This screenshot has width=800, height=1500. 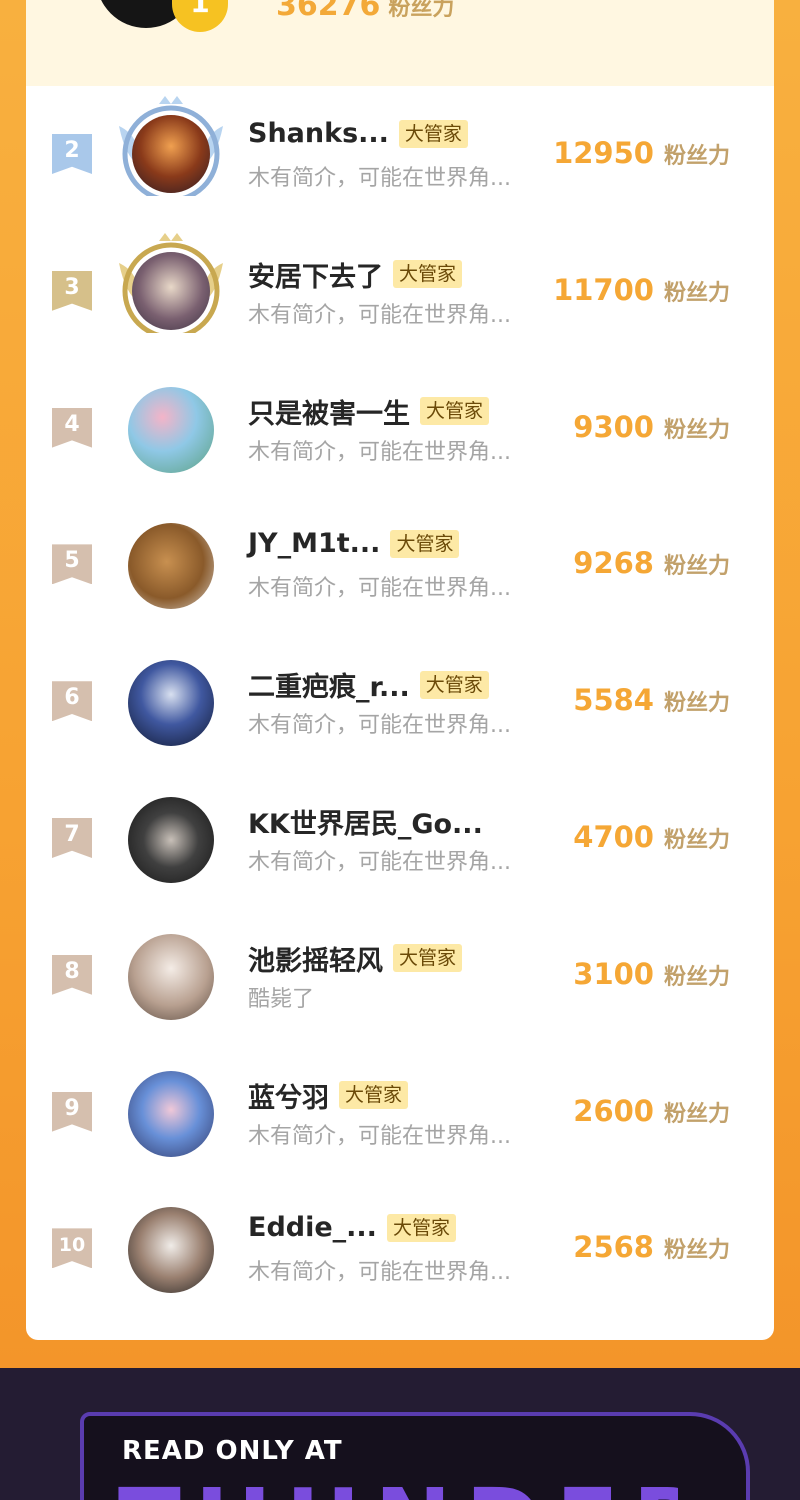 I want to click on fan-score: 5584 粉丝力, so click(x=651, y=700).